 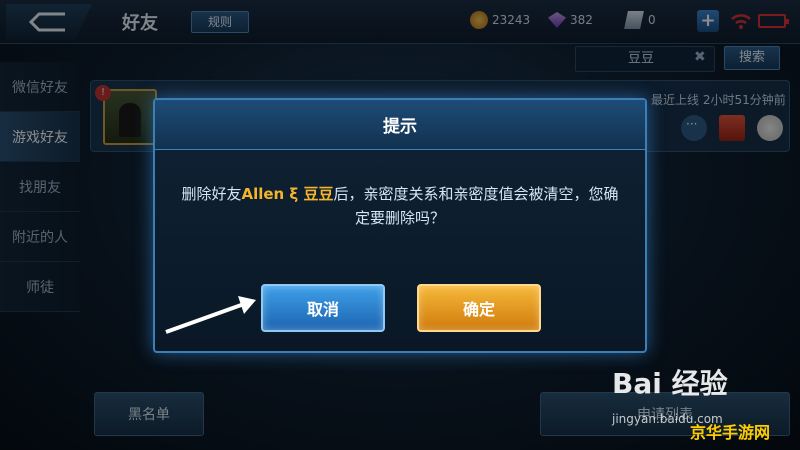 What do you see at coordinates (210, 315) in the screenshot?
I see `annotation-arrow-icon` at bounding box center [210, 315].